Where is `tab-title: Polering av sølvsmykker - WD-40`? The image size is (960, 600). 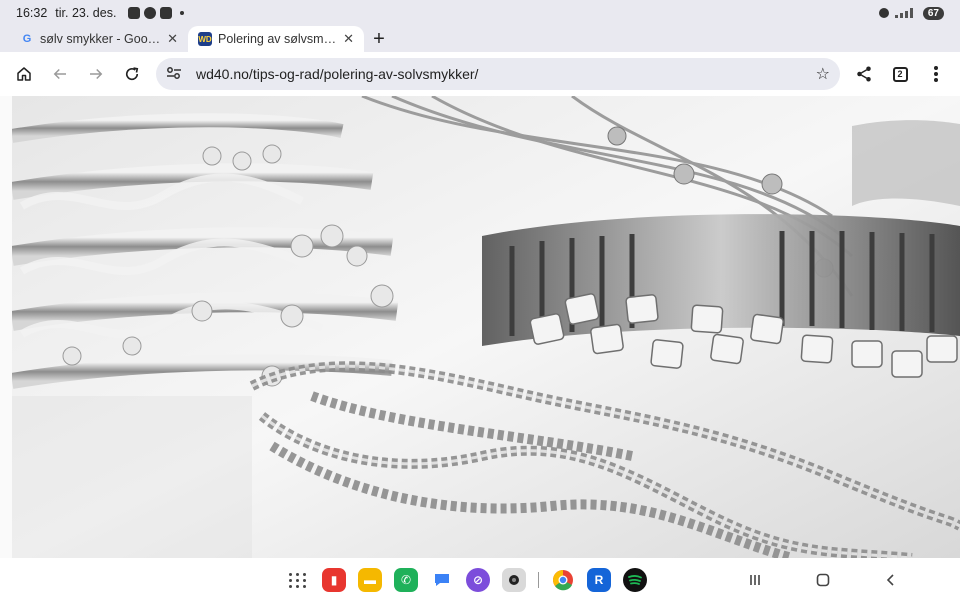
tab-title: Polering av sølvsmykker - WD-40 is located at coordinates (277, 39).